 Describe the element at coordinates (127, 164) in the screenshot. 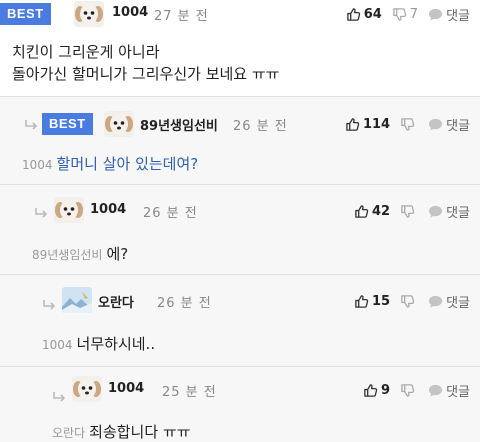

I see `comment-text: 할머니 살아 있는데여?` at that location.